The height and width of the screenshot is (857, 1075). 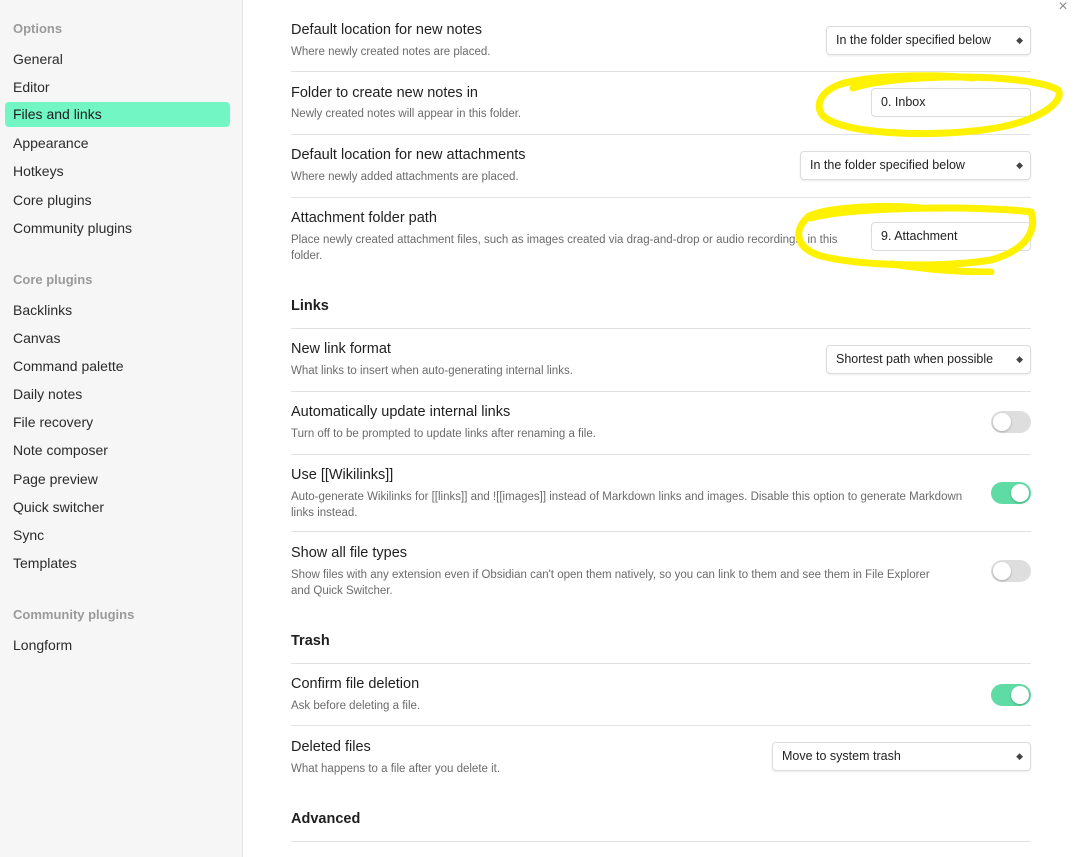 I want to click on sidebar-item-hotkeys: Hotkeys, so click(x=117, y=171).